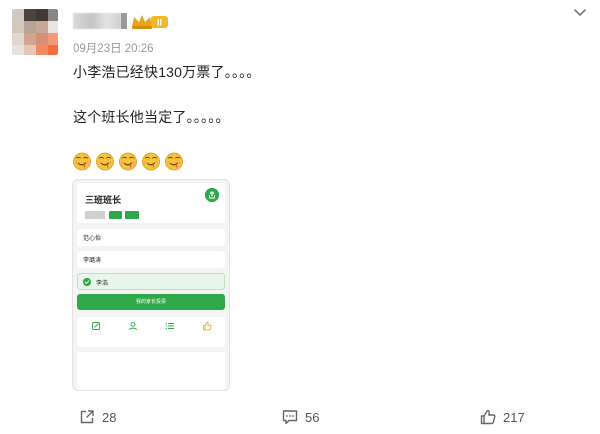  I want to click on share-button: 28, so click(97, 417).